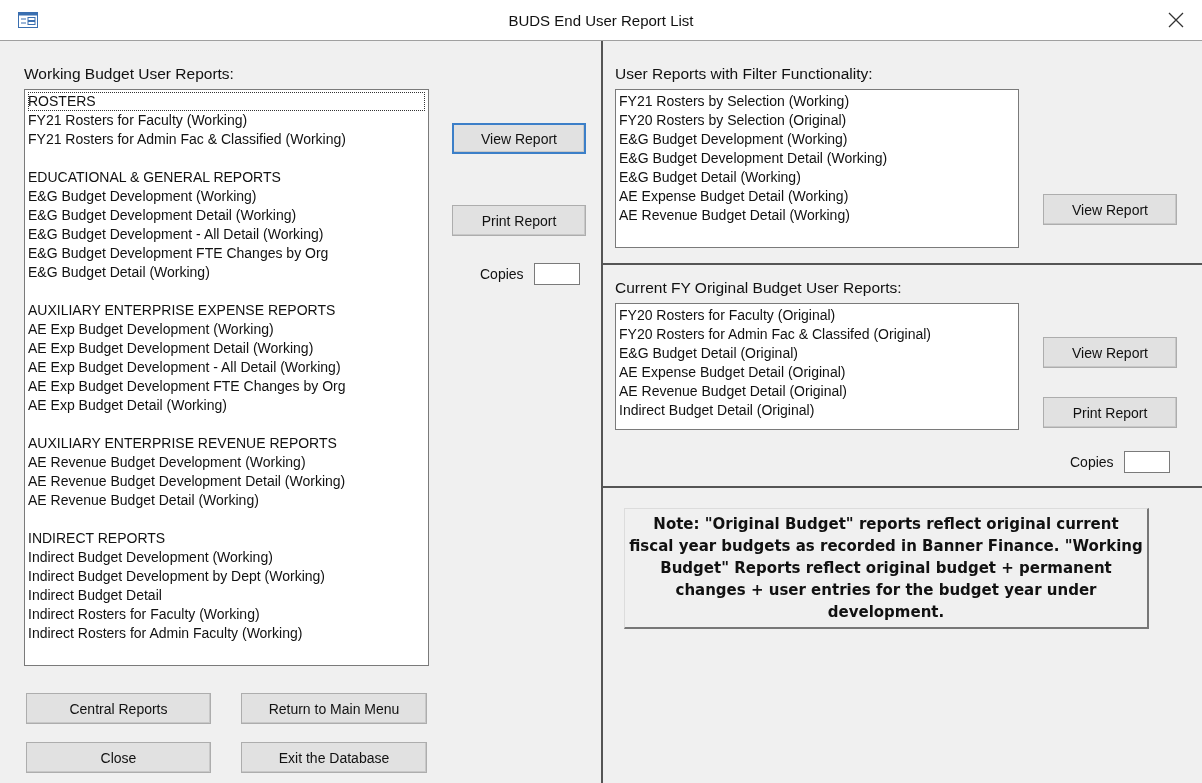 This screenshot has width=1202, height=783. Describe the element at coordinates (226, 405) in the screenshot. I see `list-item: AE Exp Budget Detail (Working)` at that location.